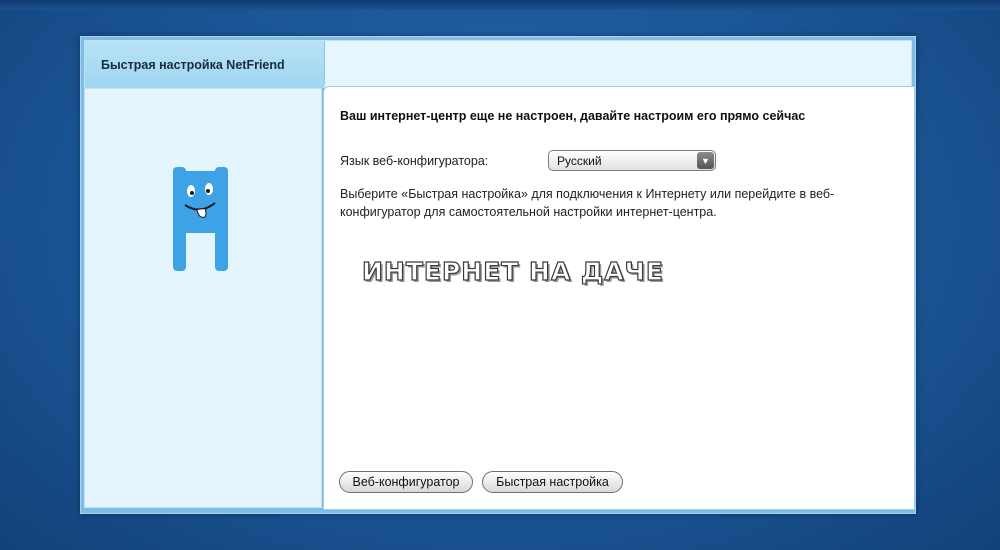 The height and width of the screenshot is (550, 1000). What do you see at coordinates (579, 160) in the screenshot?
I see `language-value: Русский` at bounding box center [579, 160].